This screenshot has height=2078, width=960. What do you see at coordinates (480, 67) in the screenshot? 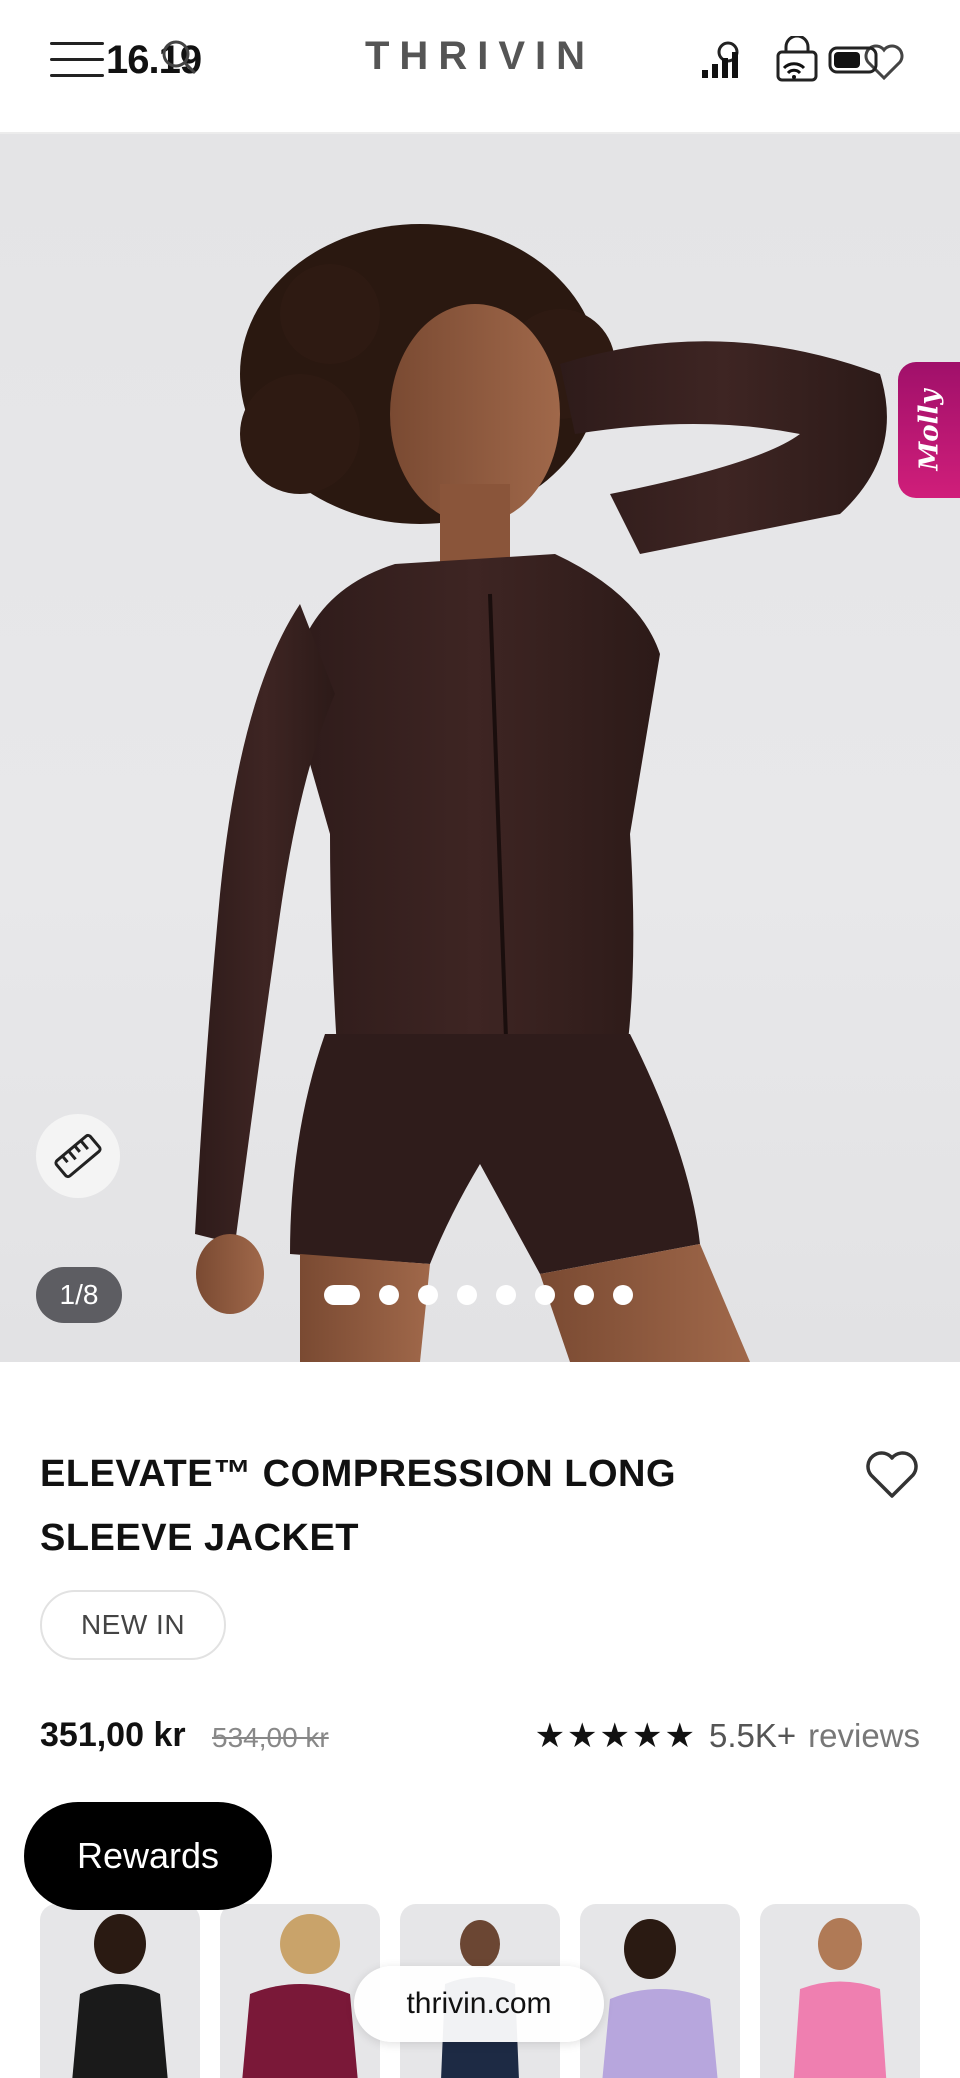
I see `site-header: 16.19 THRIVIN` at bounding box center [480, 67].